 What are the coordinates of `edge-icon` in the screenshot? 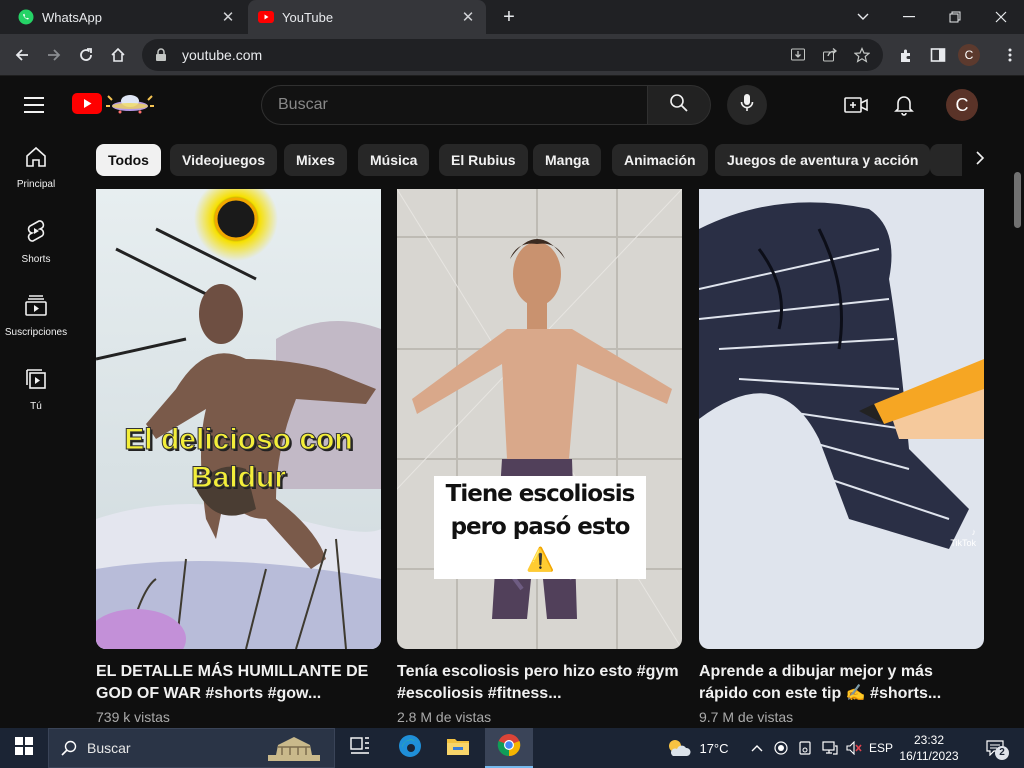 It's located at (410, 748).